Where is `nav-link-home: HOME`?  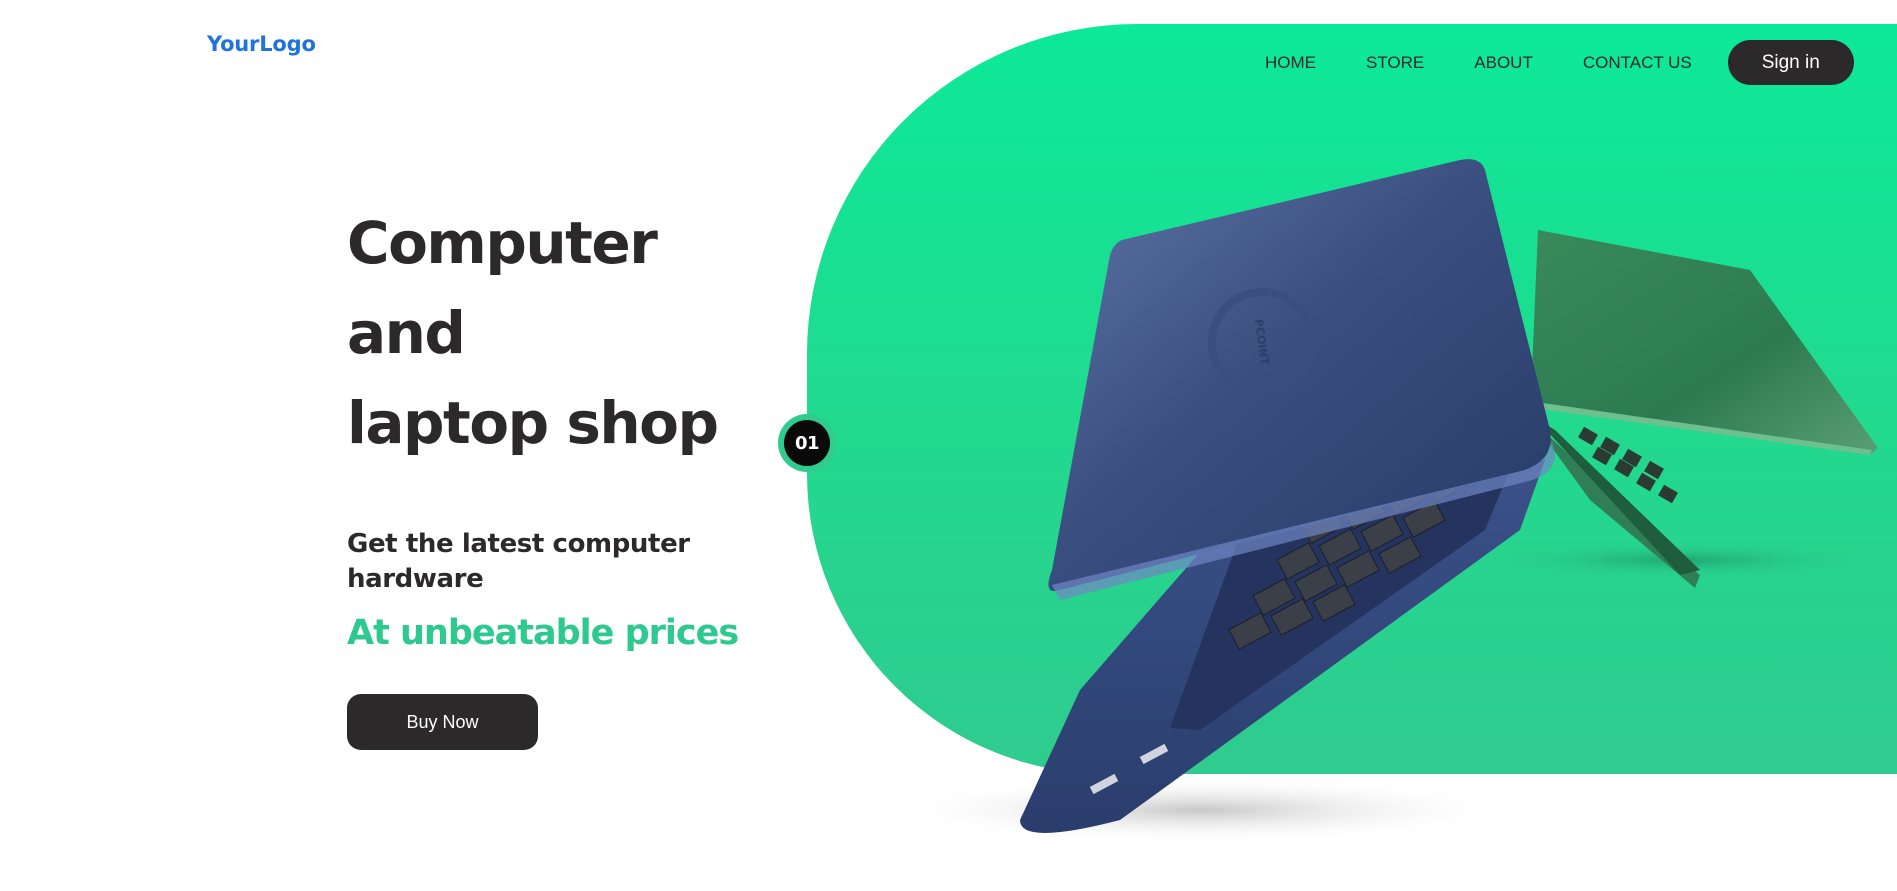 nav-link-home: HOME is located at coordinates (1290, 63).